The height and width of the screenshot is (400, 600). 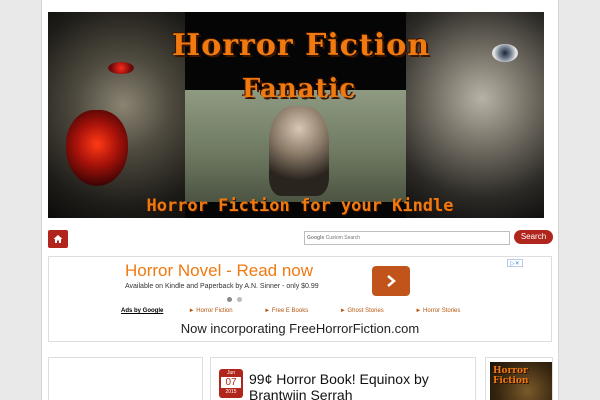 I want to click on chevron-right-icon, so click(x=391, y=281).